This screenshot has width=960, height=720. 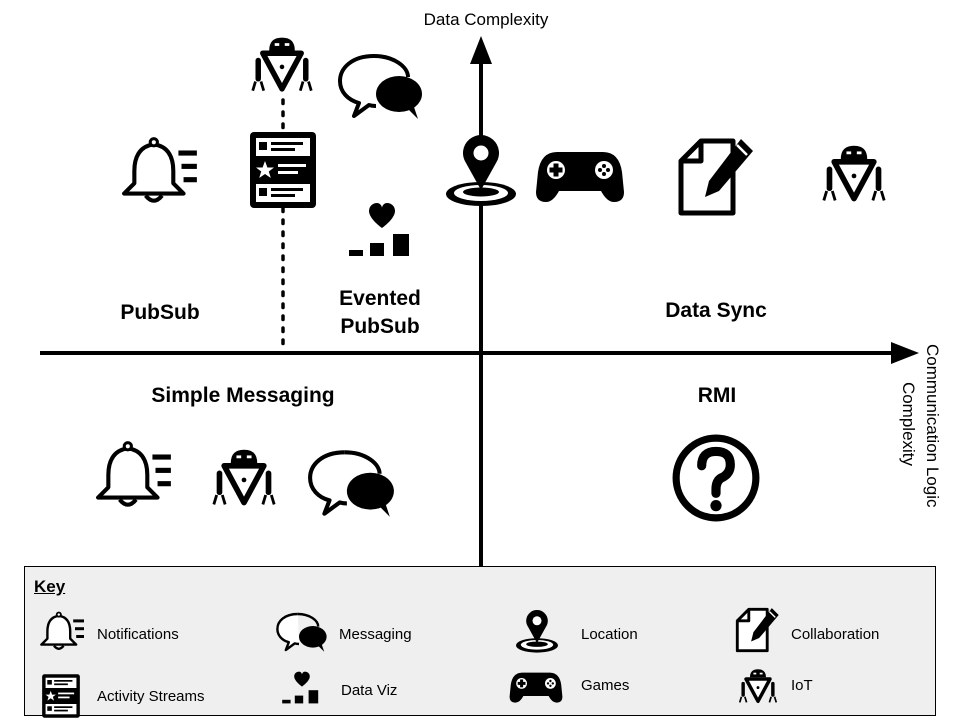 I want to click on key-label-data-viz: Data Viz, so click(x=369, y=690).